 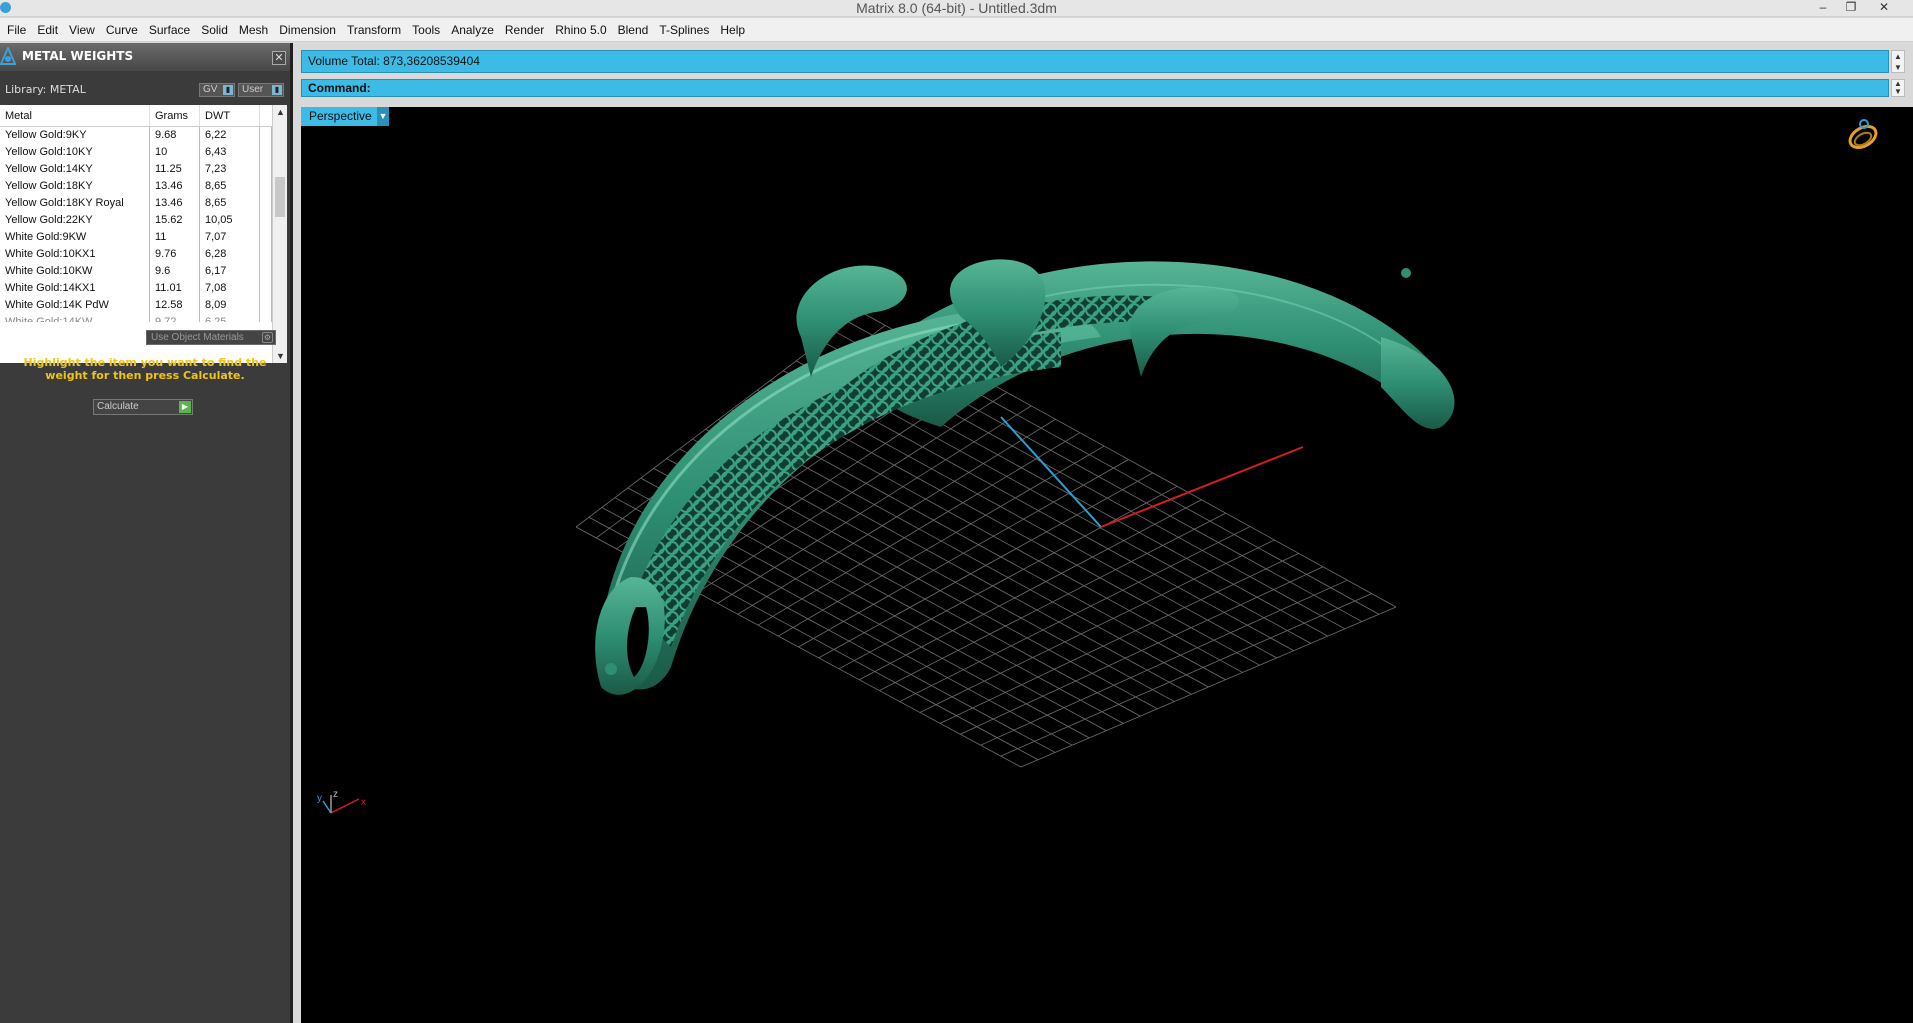 What do you see at coordinates (78, 56) in the screenshot?
I see `panel-title: METAL WEIGHTS` at bounding box center [78, 56].